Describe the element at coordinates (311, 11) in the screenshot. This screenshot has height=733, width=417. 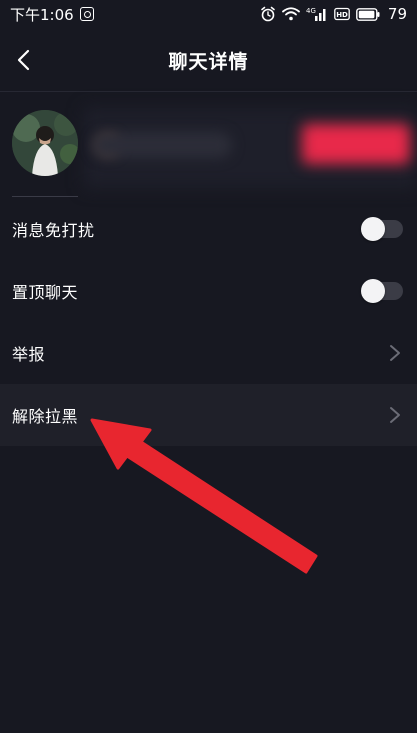
I see `network-type: 4G` at that location.